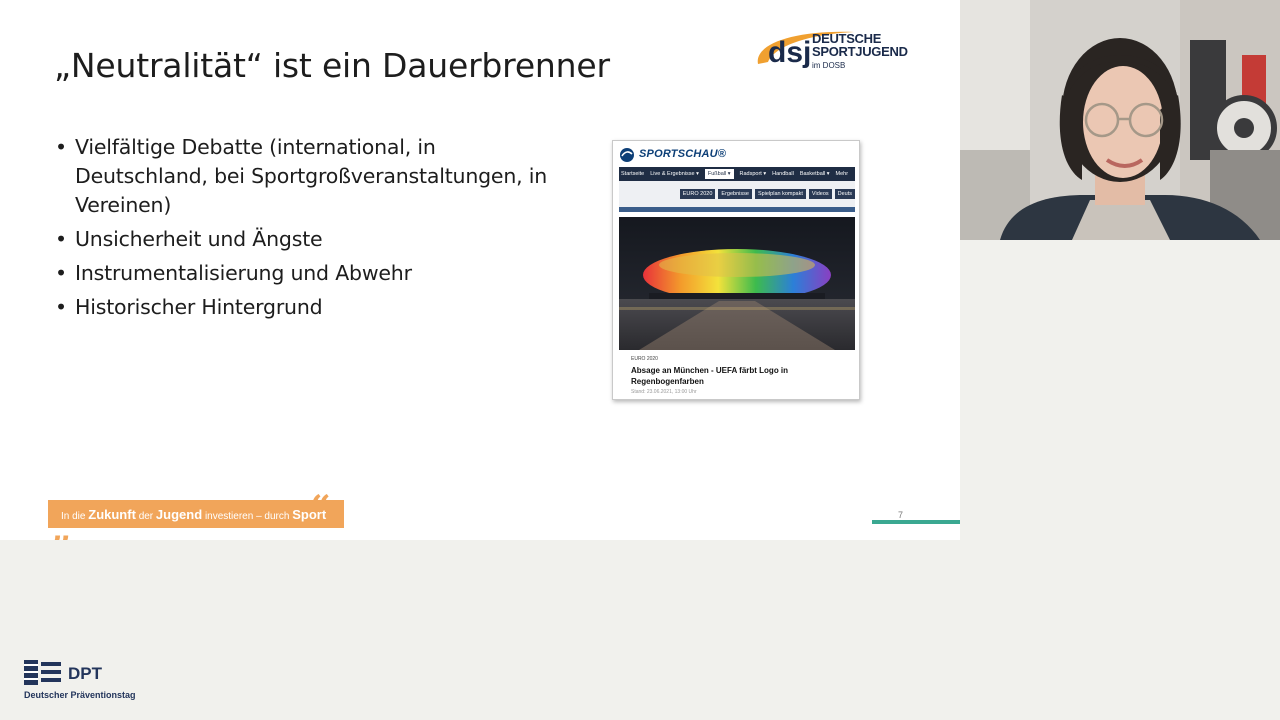  Describe the element at coordinates (829, 65) in the screenshot. I see `dsj-line-3: im DOSB` at that location.